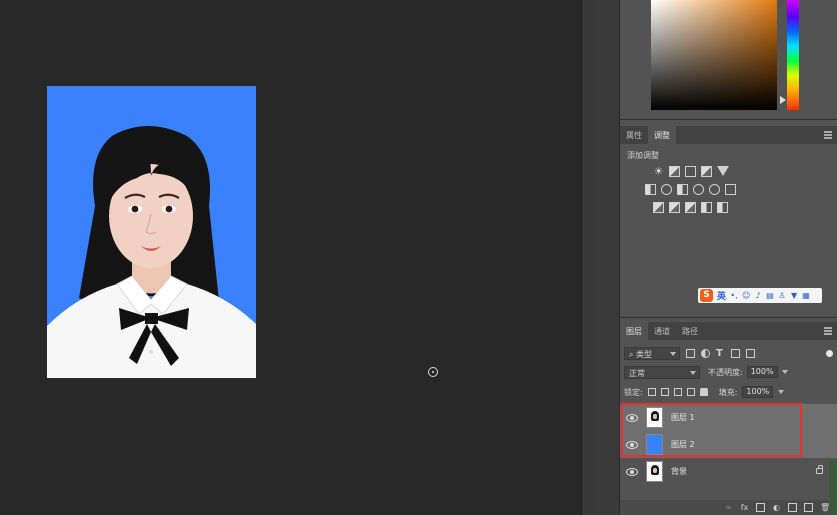 The height and width of the screenshot is (515, 837). What do you see at coordinates (634, 331) in the screenshot?
I see `tab-layers: 图层` at bounding box center [634, 331].